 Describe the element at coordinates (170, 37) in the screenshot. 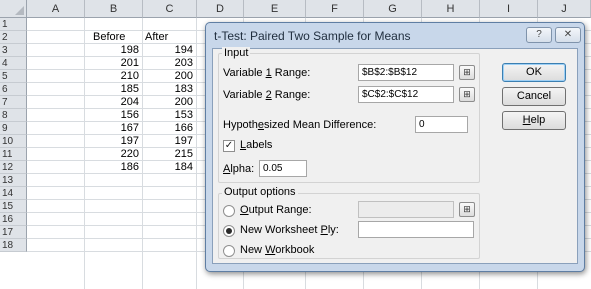

I see `cell-c2: After` at that location.